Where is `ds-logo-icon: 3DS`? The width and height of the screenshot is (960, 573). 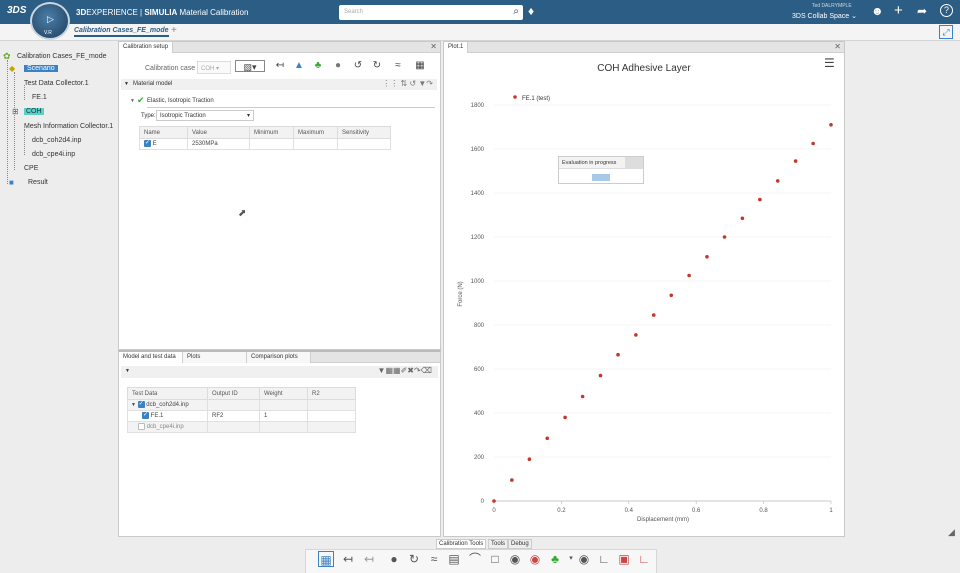 ds-logo-icon: 3DS is located at coordinates (16, 10).